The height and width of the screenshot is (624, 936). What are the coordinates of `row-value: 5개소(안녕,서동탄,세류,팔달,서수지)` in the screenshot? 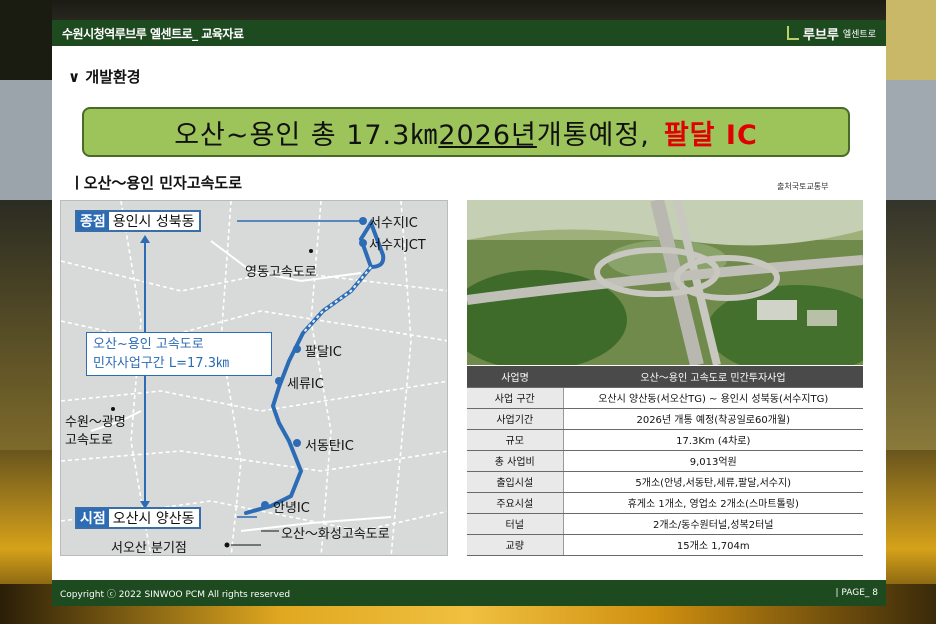 It's located at (713, 482).